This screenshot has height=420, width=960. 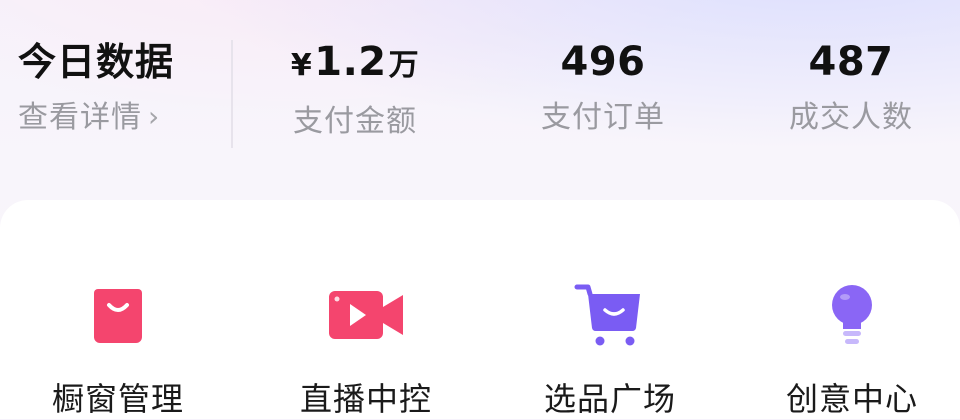 What do you see at coordinates (117, 399) in the screenshot?
I see `tool-label: 橱窗管理` at bounding box center [117, 399].